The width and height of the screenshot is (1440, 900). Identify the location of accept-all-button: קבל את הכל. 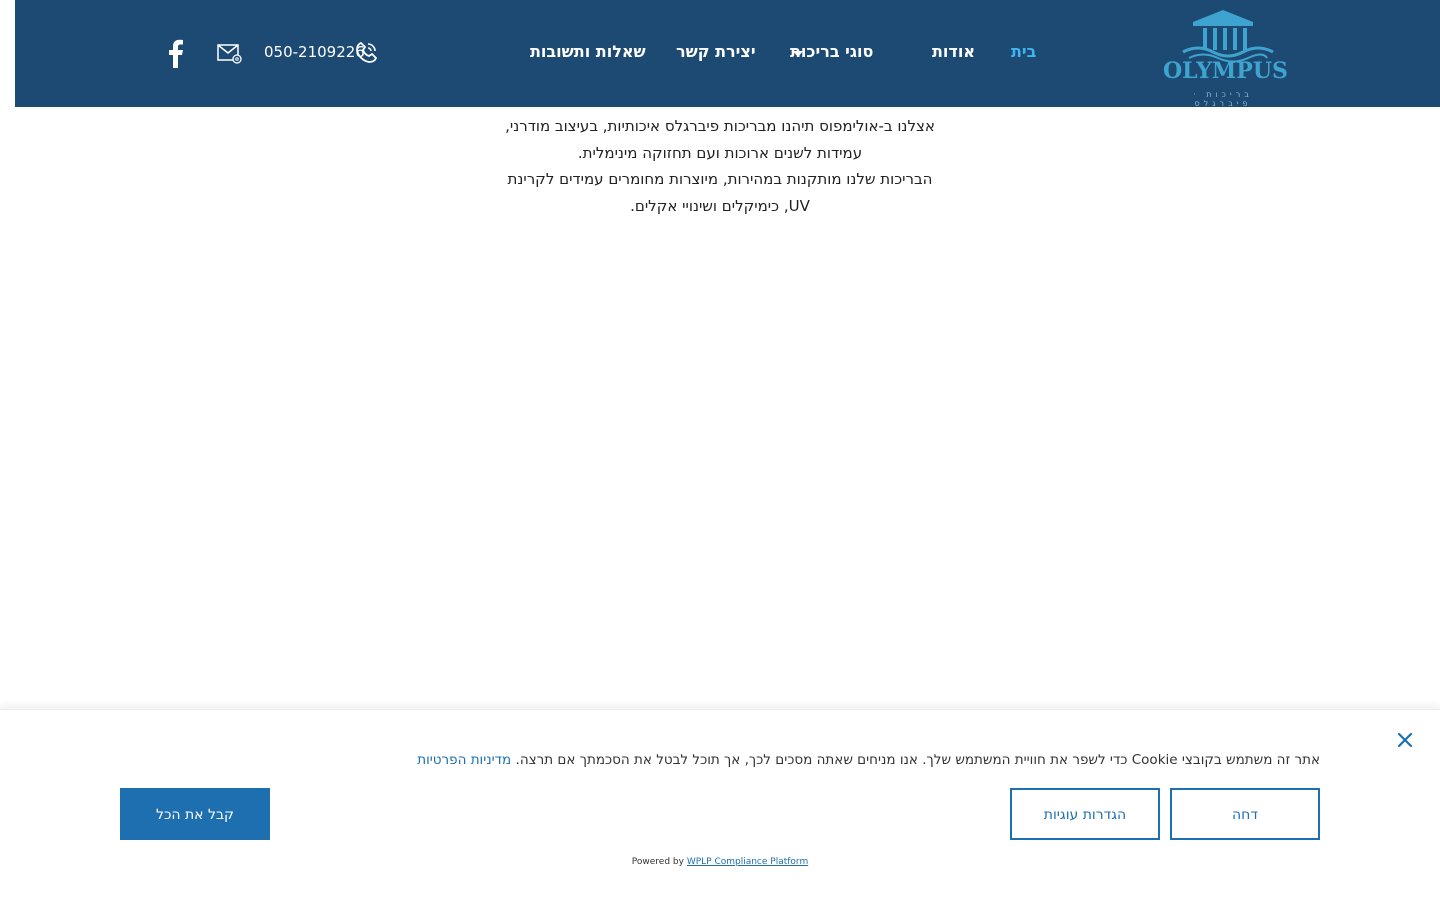
(195, 814).